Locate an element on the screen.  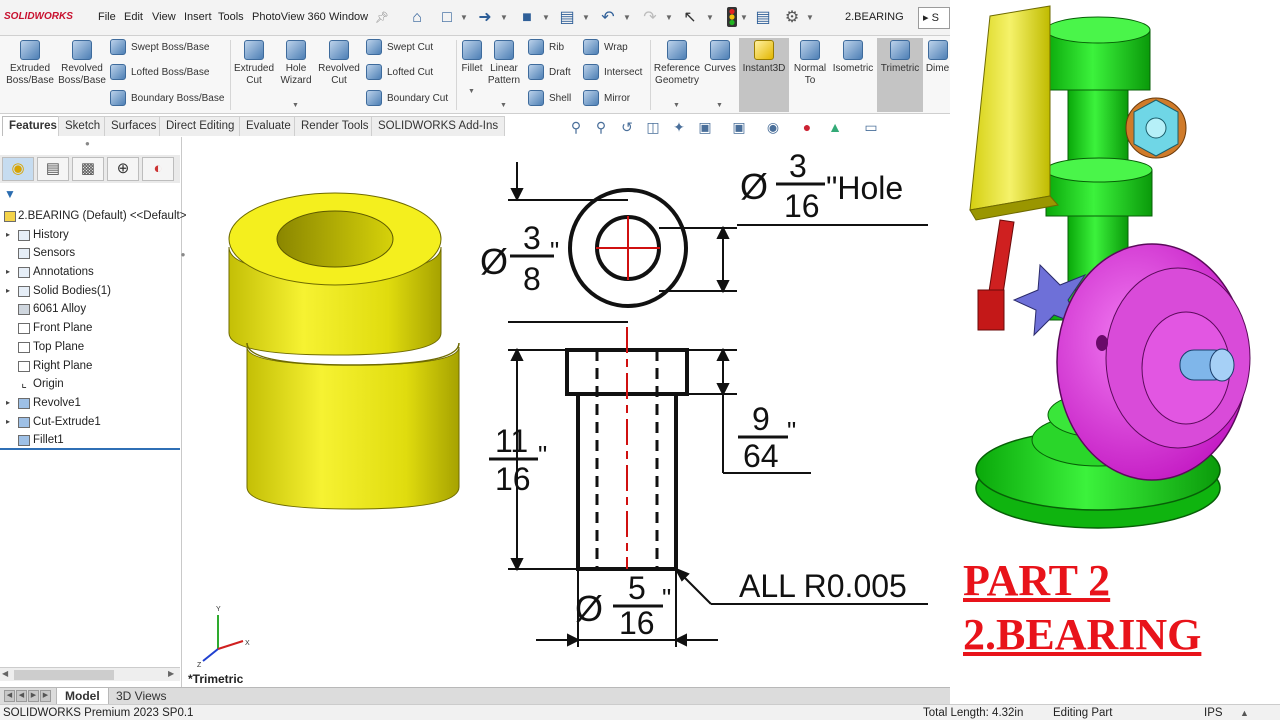
panel-grip: ● is located at coordinates (87, 143).